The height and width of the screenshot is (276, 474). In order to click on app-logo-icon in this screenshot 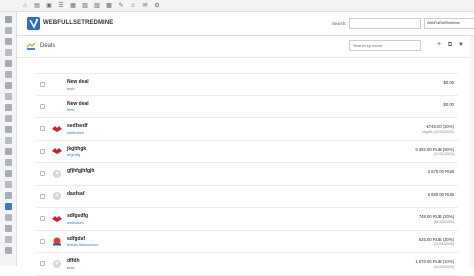, I will do `click(33, 23)`.